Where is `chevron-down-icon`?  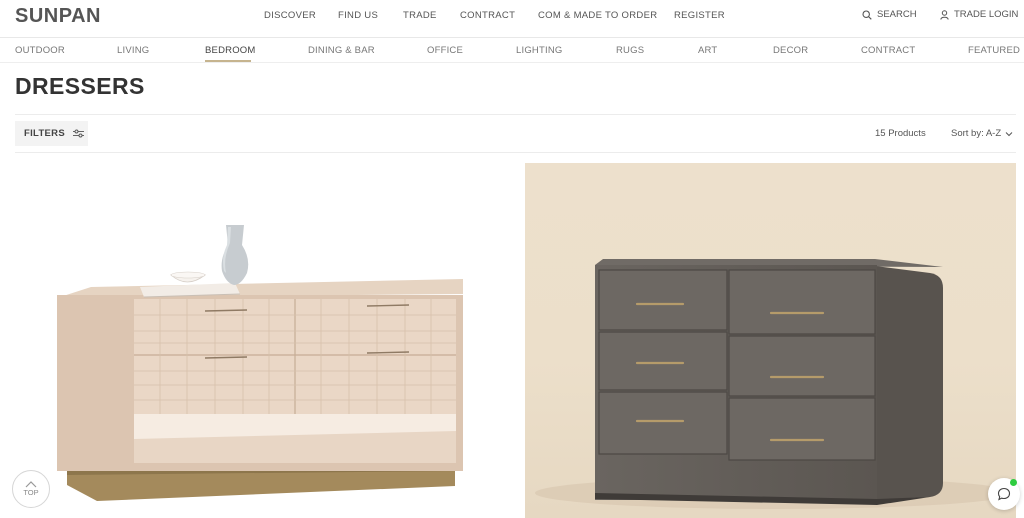
chevron-down-icon is located at coordinates (1009, 134).